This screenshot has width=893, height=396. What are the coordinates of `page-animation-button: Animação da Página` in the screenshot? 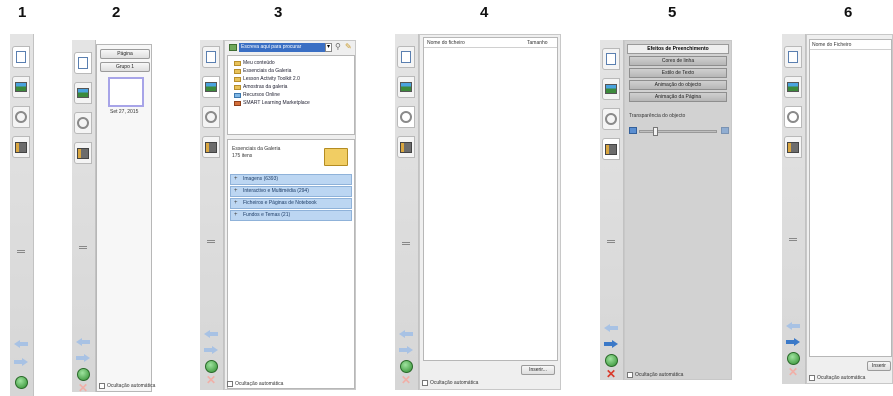 It's located at (678, 97).